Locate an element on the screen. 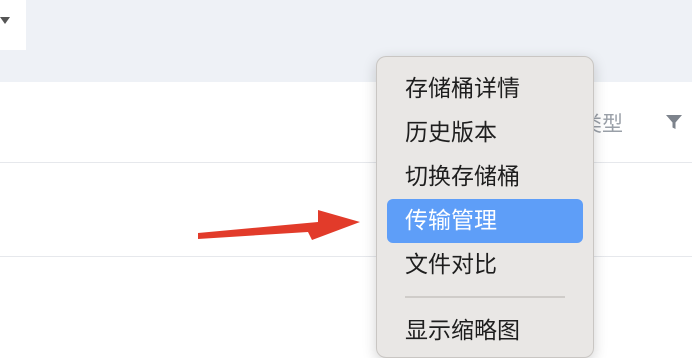 The height and width of the screenshot is (358, 692). filter-icon is located at coordinates (674, 122).